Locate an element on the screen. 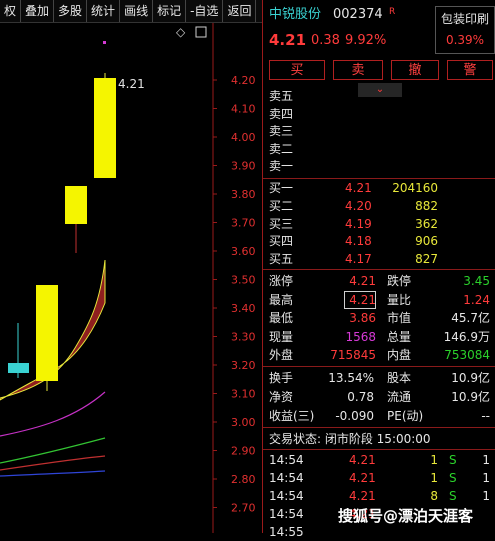  finance-label: 换手 is located at coordinates (281, 378).